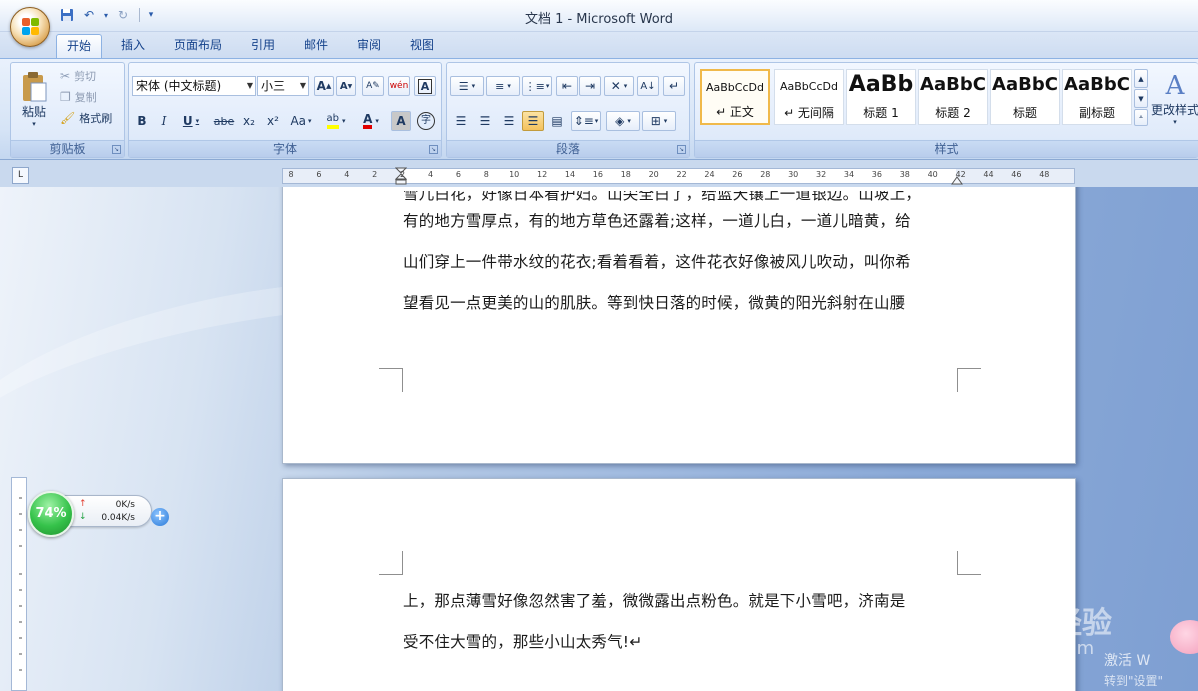  What do you see at coordinates (401, 121) in the screenshot?
I see `character-shading-button: A` at bounding box center [401, 121].